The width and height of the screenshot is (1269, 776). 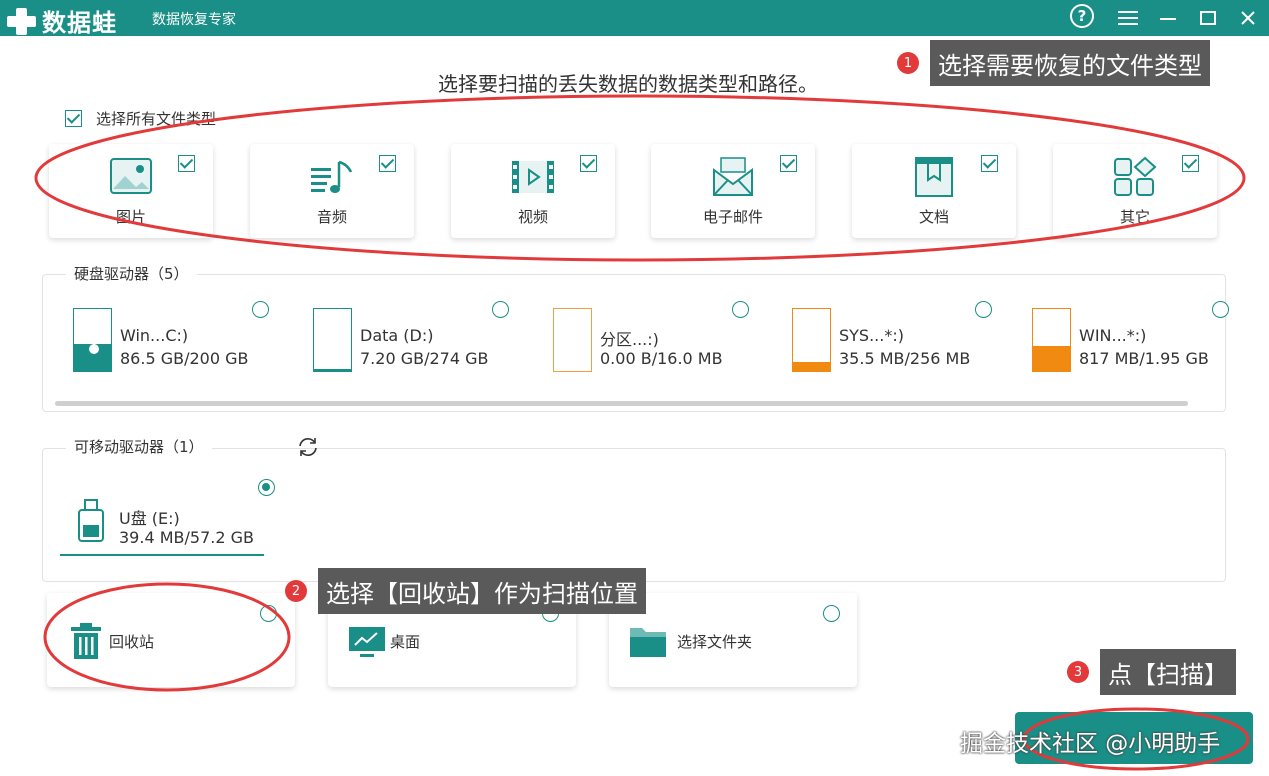 I want to click on other-icon, so click(x=1135, y=176).